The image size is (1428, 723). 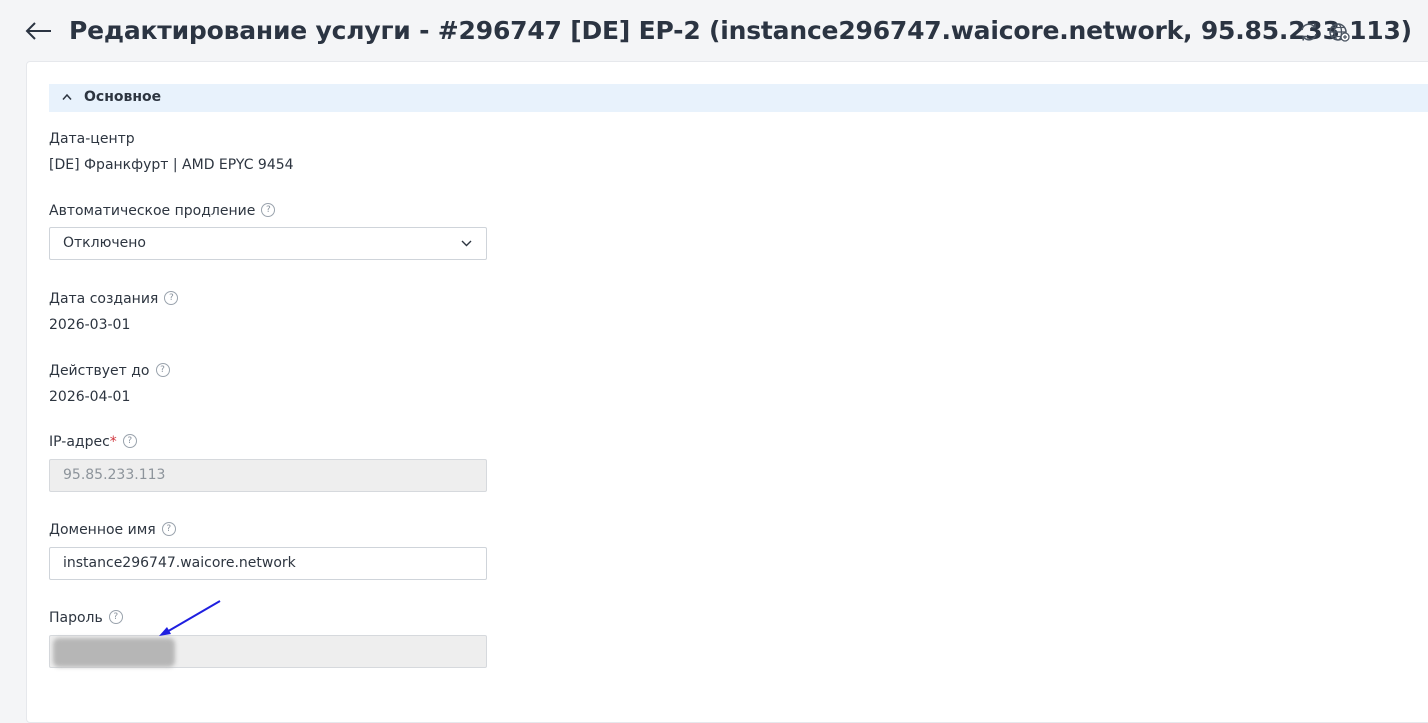 I want to click on ip-label-text: IP-адрес, so click(x=79, y=442).